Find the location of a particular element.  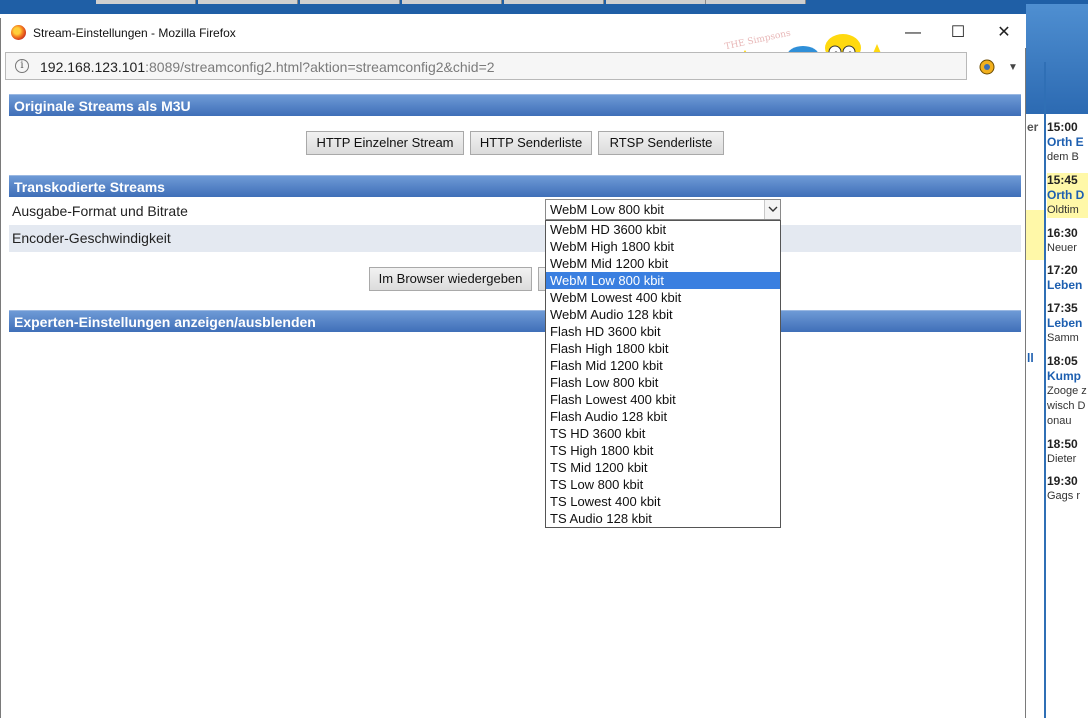

url-host: 192.168.123.101 is located at coordinates (93, 67).